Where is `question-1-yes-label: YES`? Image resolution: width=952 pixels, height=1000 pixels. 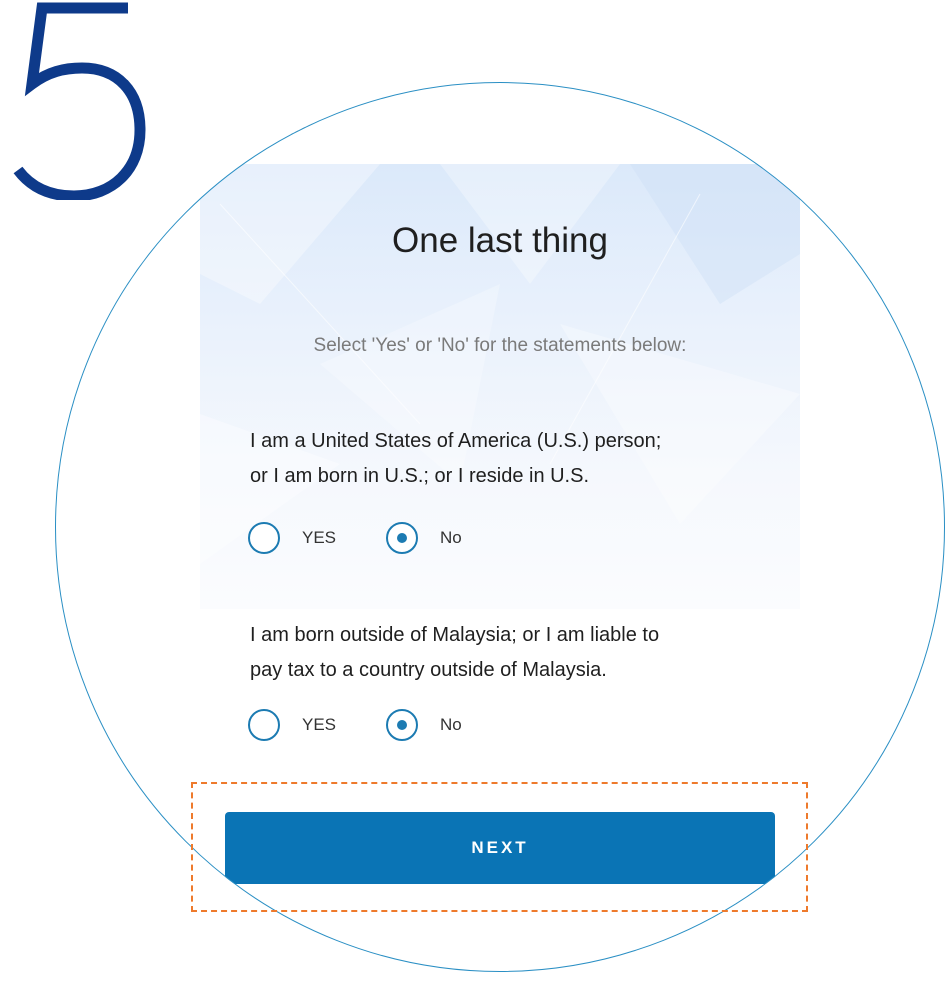
question-1-yes-label: YES is located at coordinates (319, 537).